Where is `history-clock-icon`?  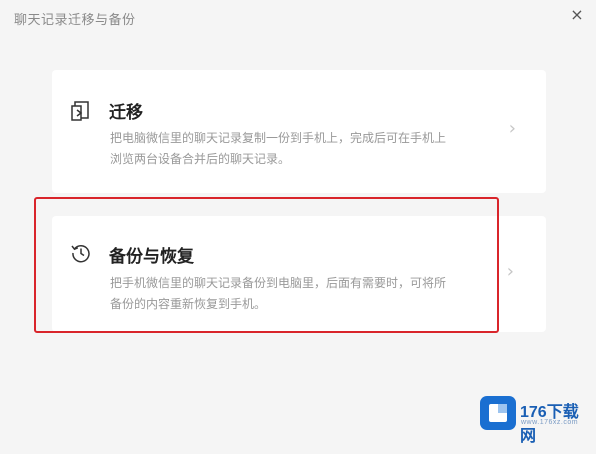 history-clock-icon is located at coordinates (81, 253).